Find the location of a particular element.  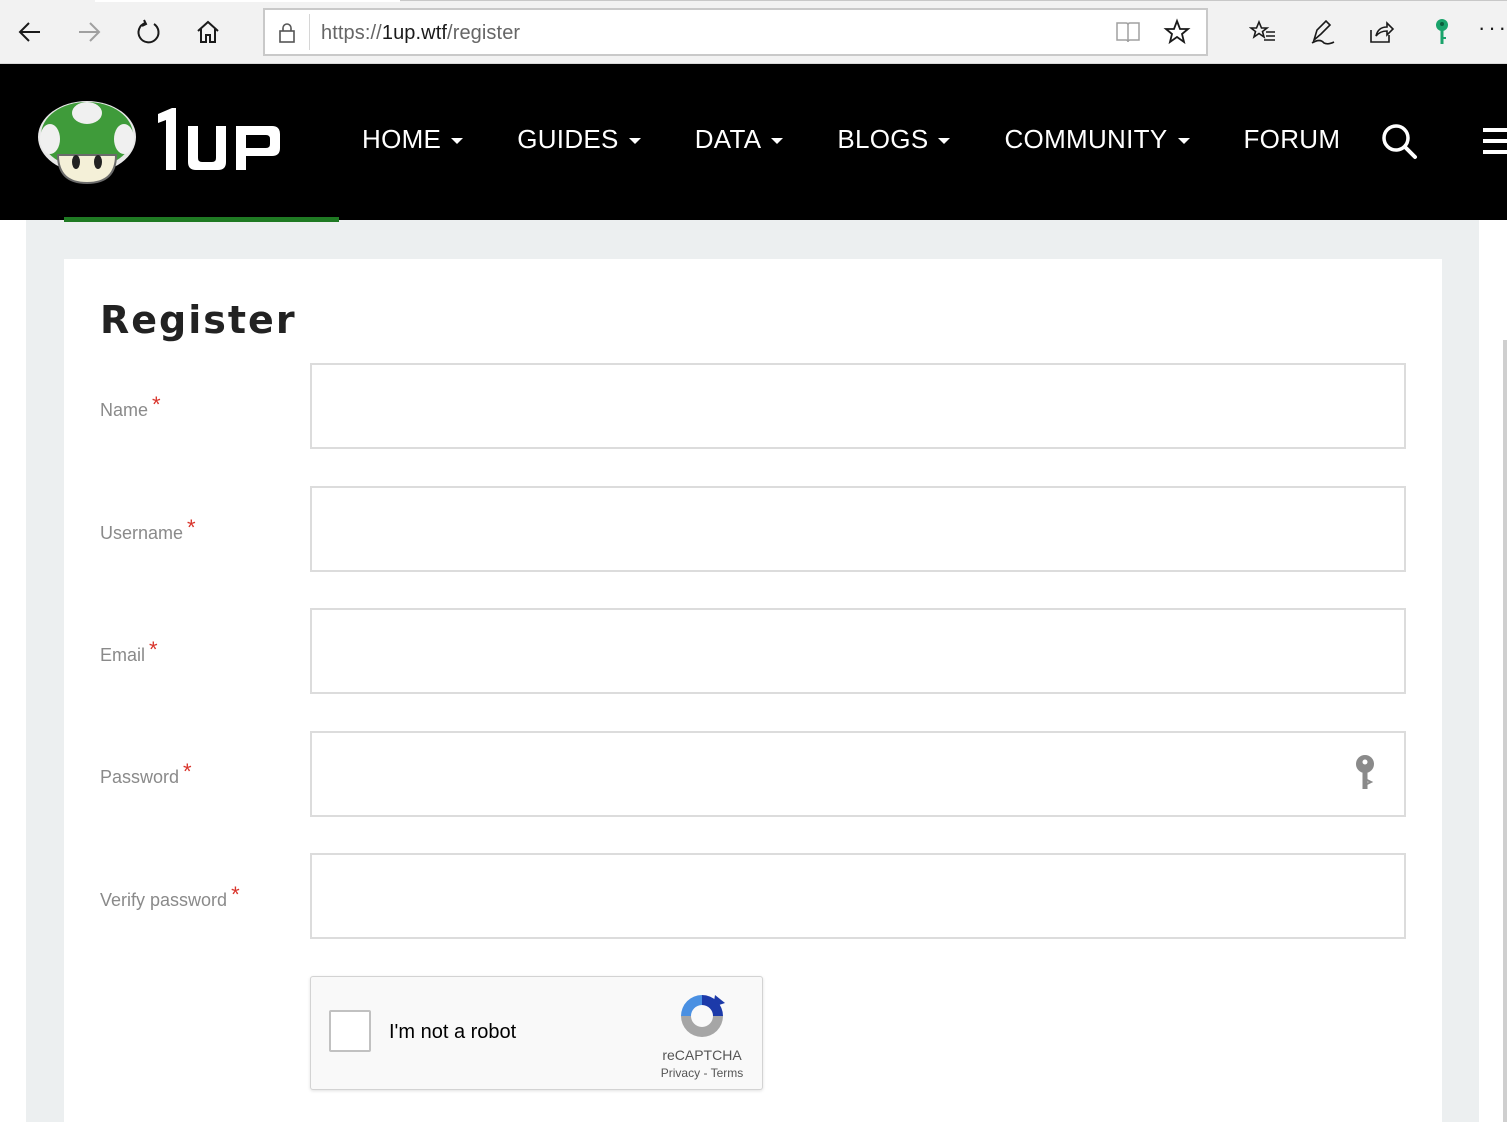

pen-icon is located at coordinates (1323, 32).